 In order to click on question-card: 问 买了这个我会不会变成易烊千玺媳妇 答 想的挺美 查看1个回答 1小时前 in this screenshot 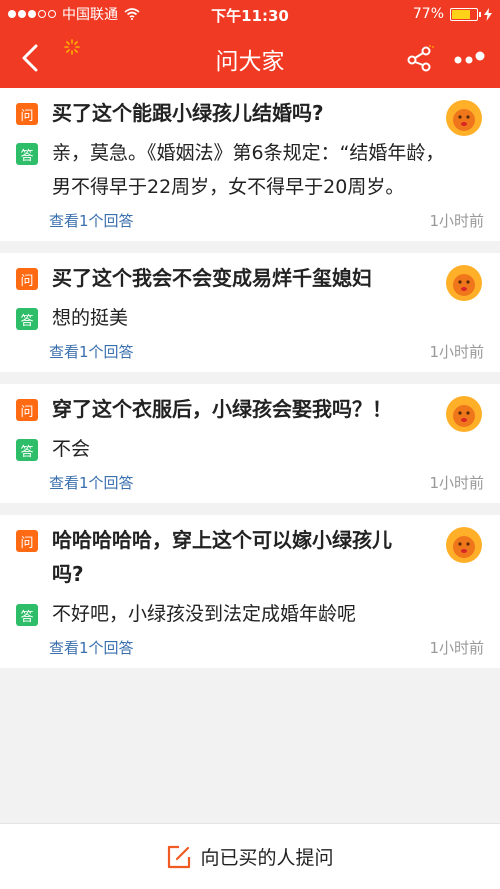, I will do `click(250, 312)`.